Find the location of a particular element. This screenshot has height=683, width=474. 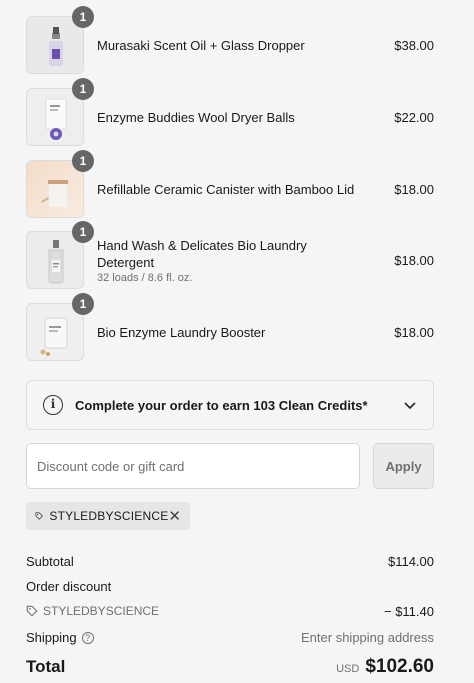

discount-value: − $11.40 is located at coordinates (408, 611).